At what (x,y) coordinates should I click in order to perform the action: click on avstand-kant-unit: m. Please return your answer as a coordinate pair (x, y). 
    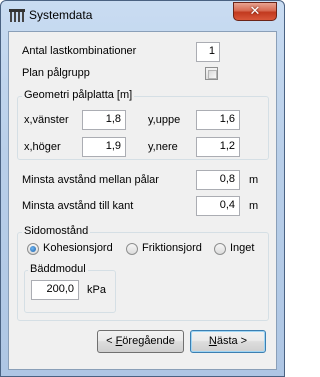
    Looking at the image, I should click on (254, 206).